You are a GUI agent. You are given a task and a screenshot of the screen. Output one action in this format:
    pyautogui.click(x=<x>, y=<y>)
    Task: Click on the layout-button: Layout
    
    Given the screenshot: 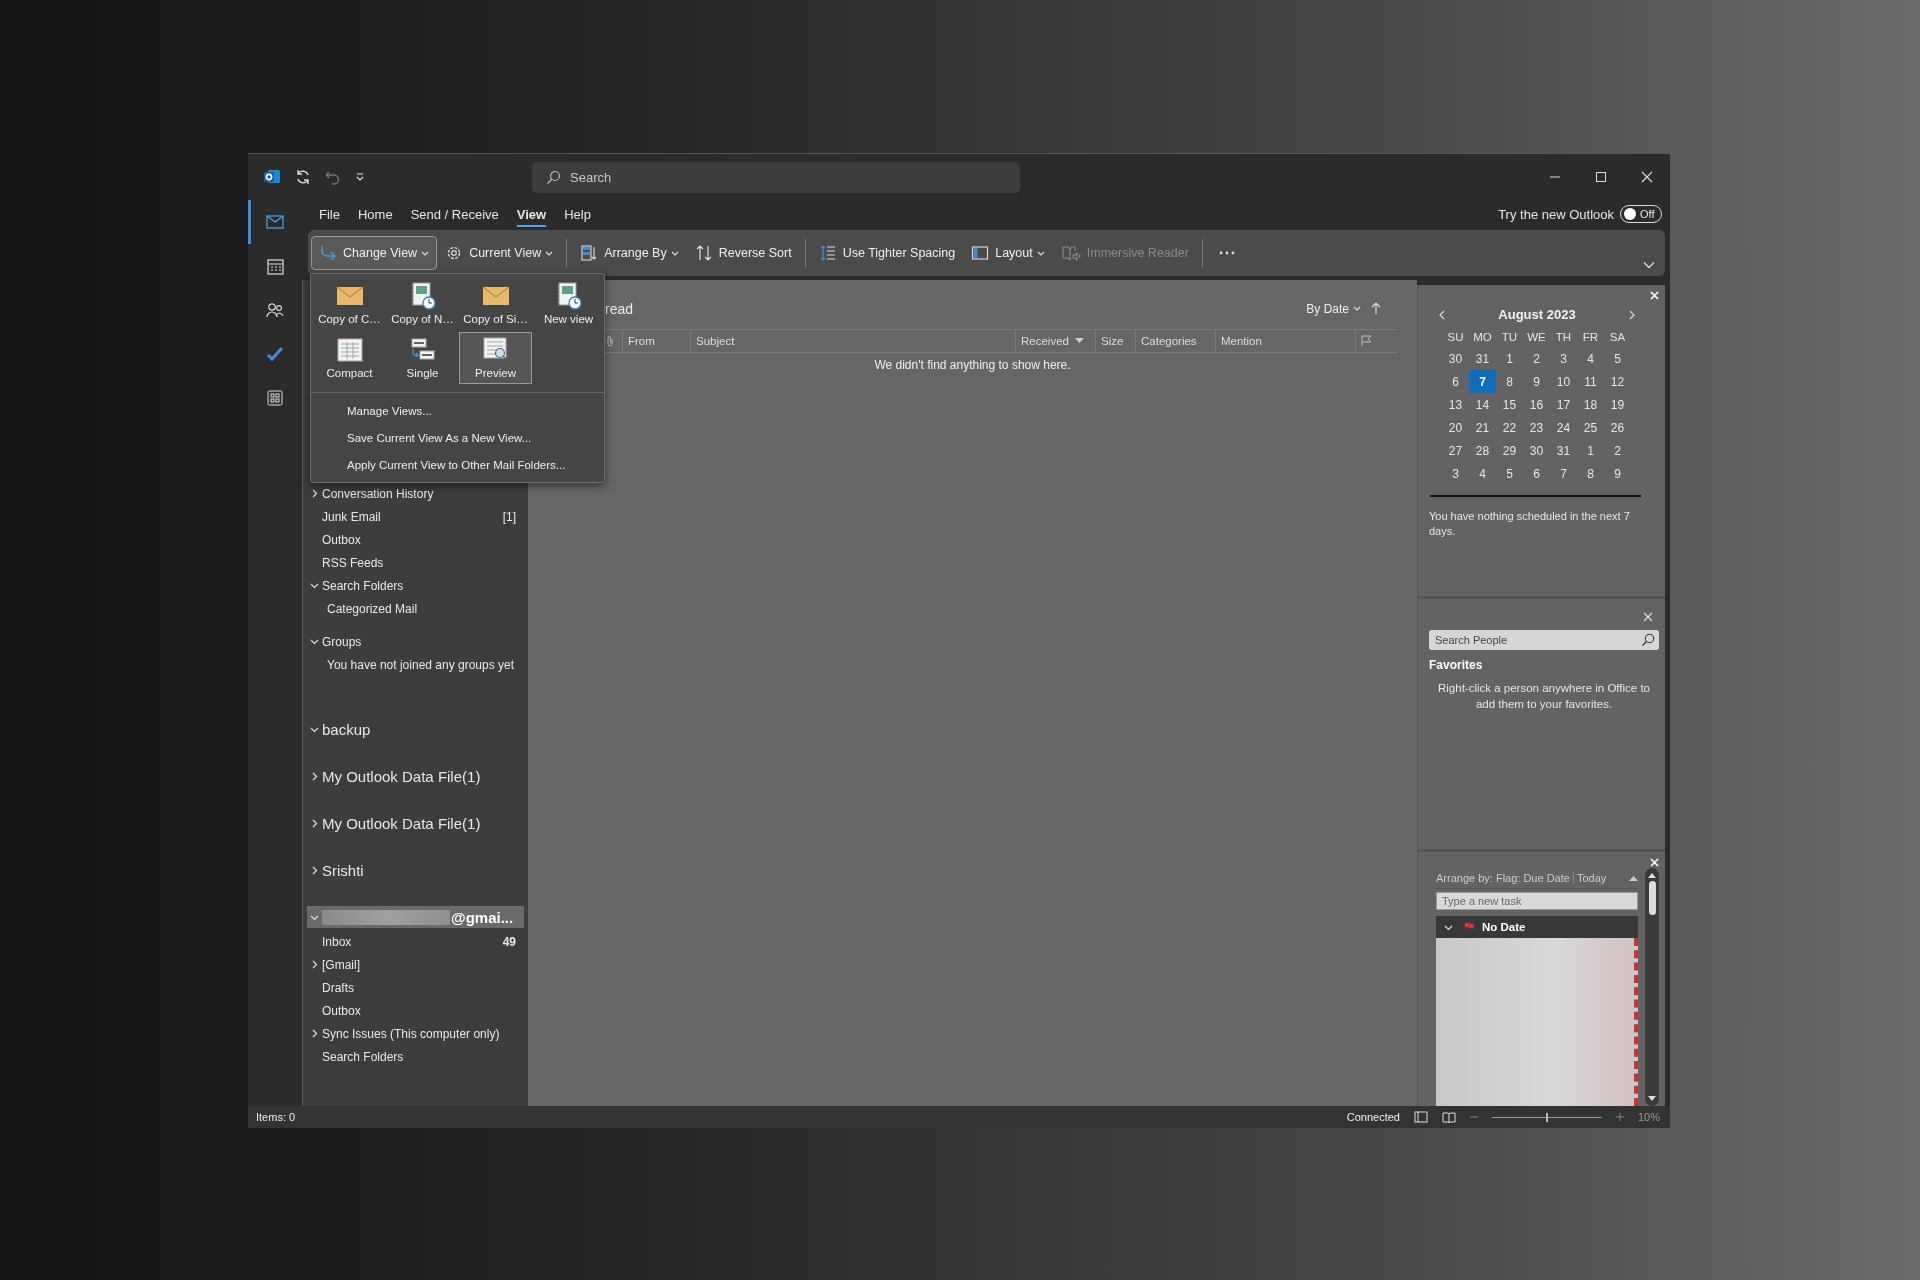 What is the action you would take?
    pyautogui.click(x=1008, y=253)
    